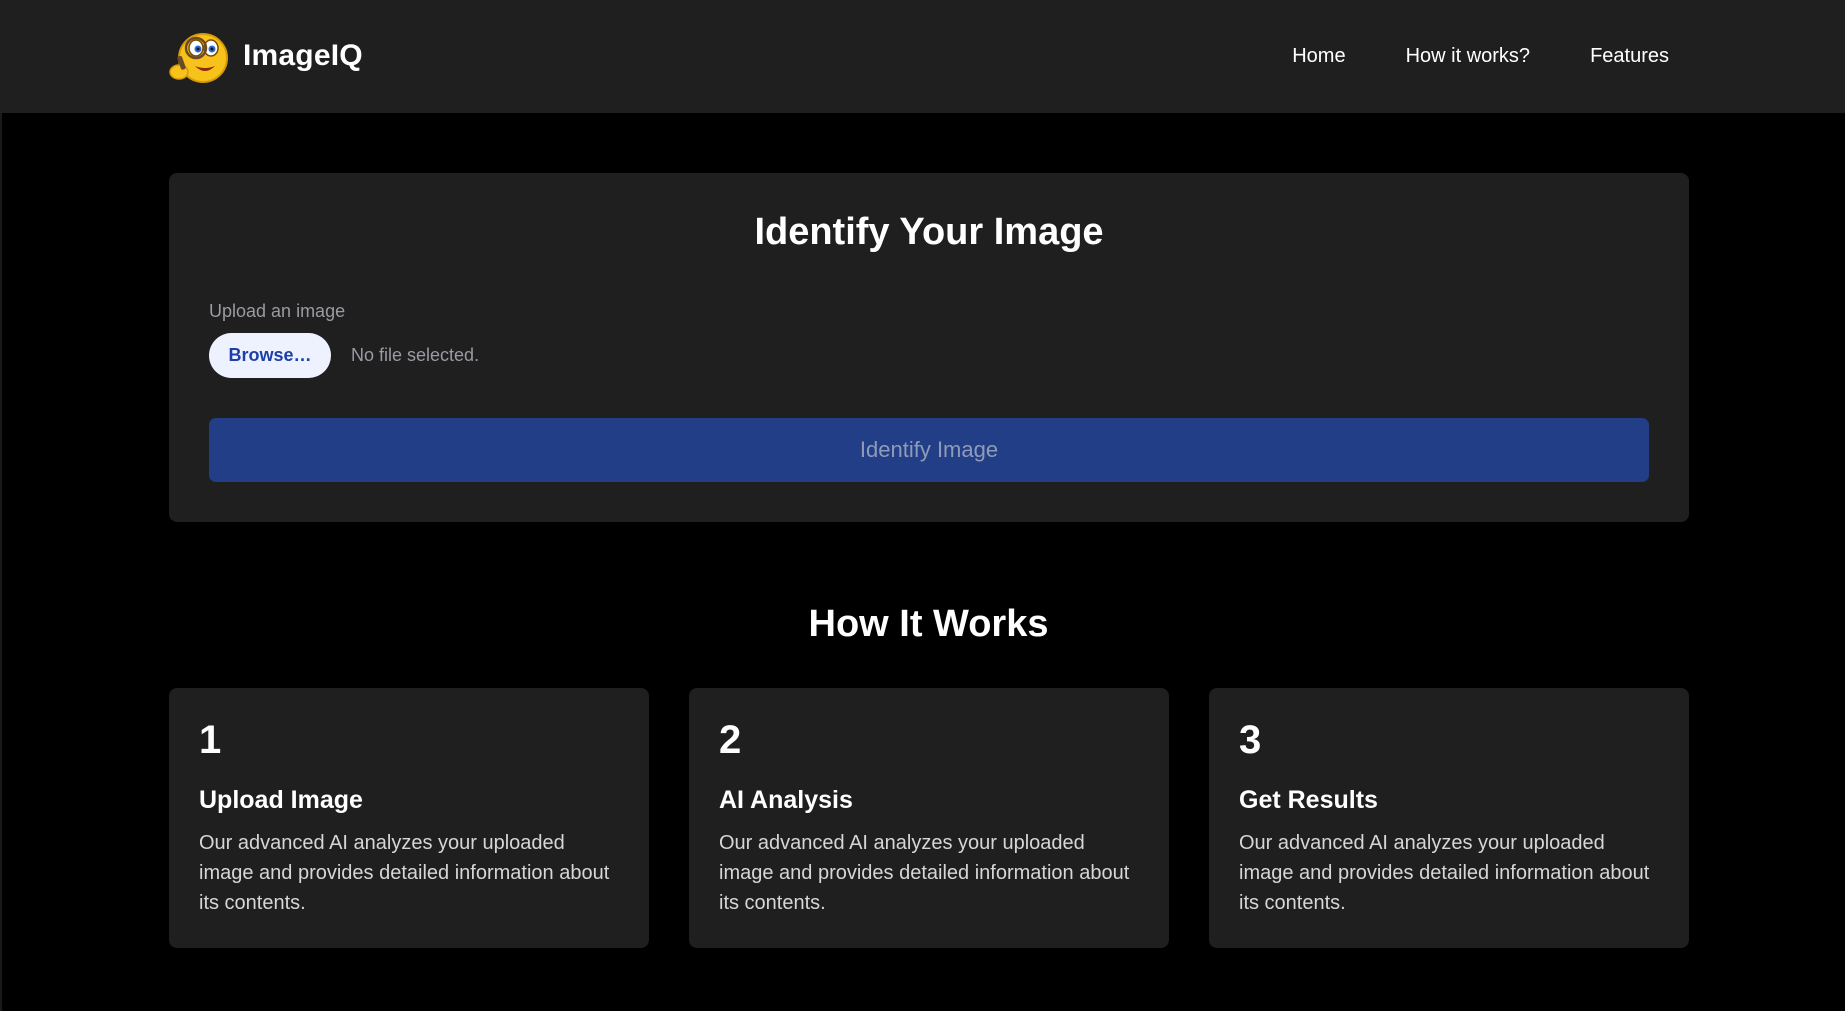 Image resolution: width=1845 pixels, height=1011 pixels. Describe the element at coordinates (928, 624) in the screenshot. I see `how-it-works-title: How It Works` at that location.